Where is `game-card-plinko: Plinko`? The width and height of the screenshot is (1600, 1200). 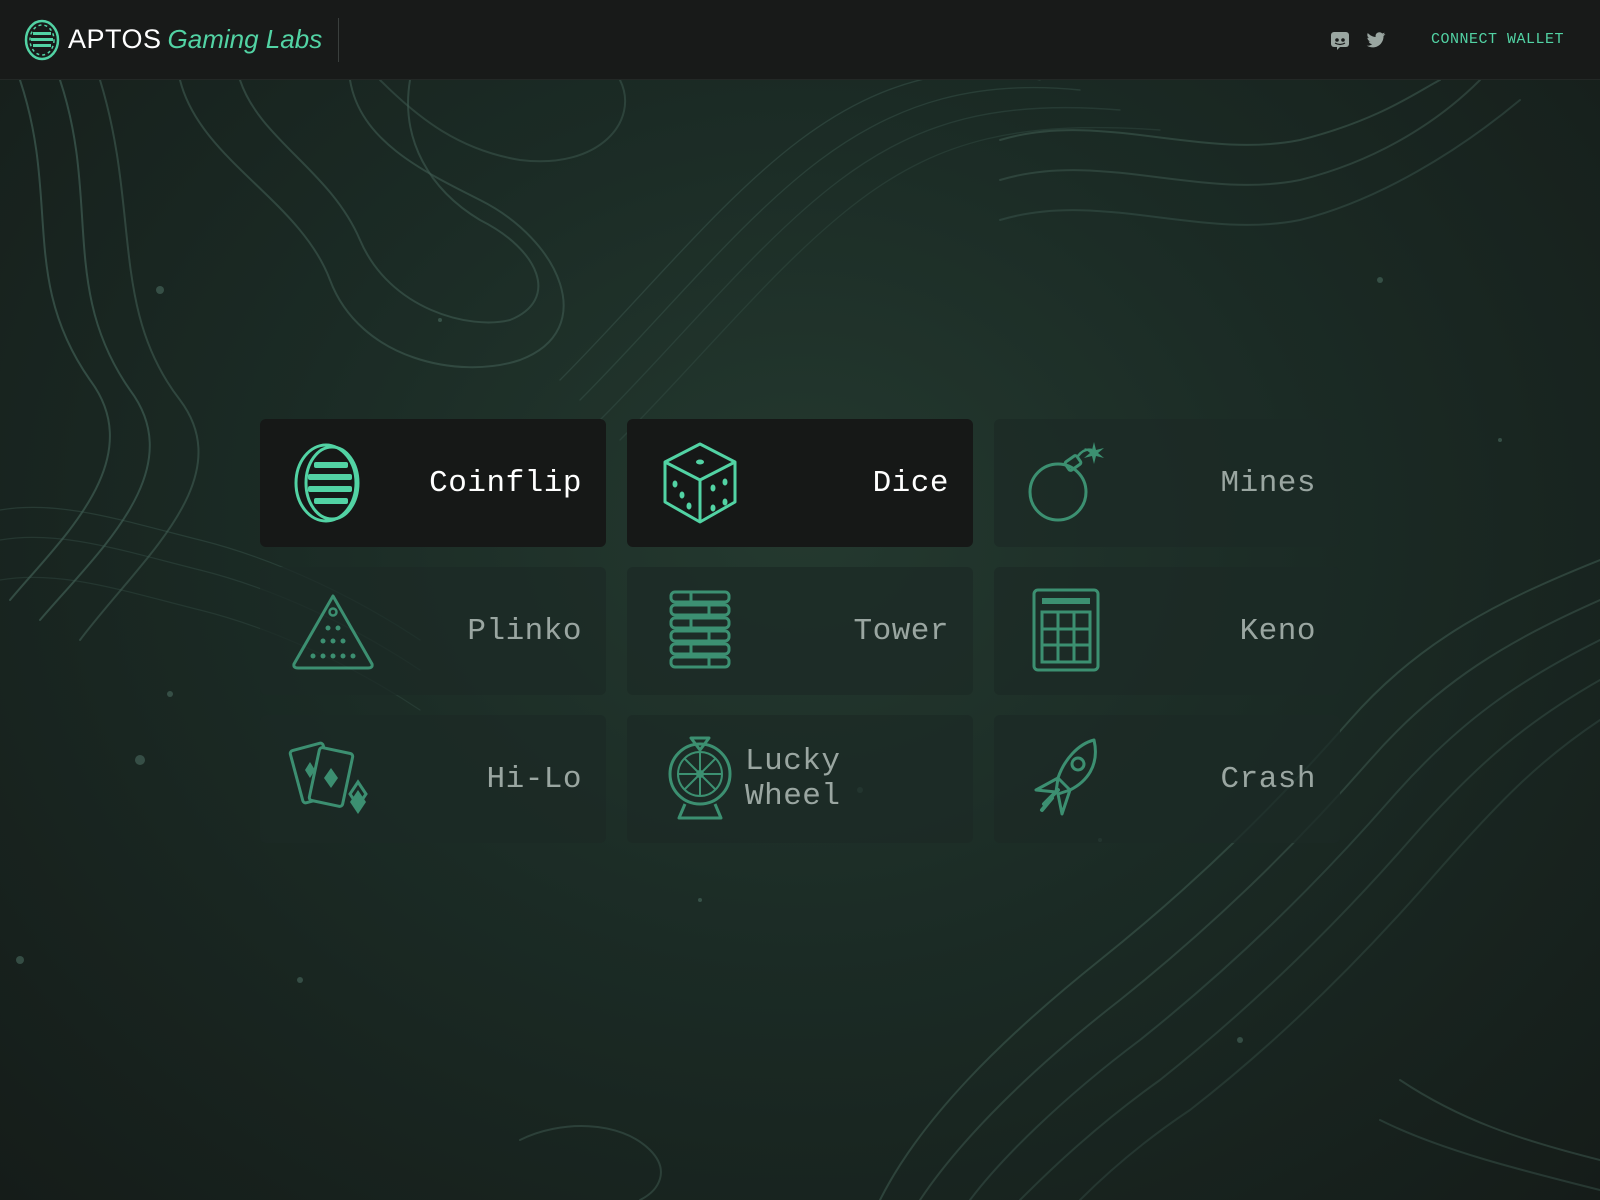
game-card-plinko: Plinko is located at coordinates (433, 631).